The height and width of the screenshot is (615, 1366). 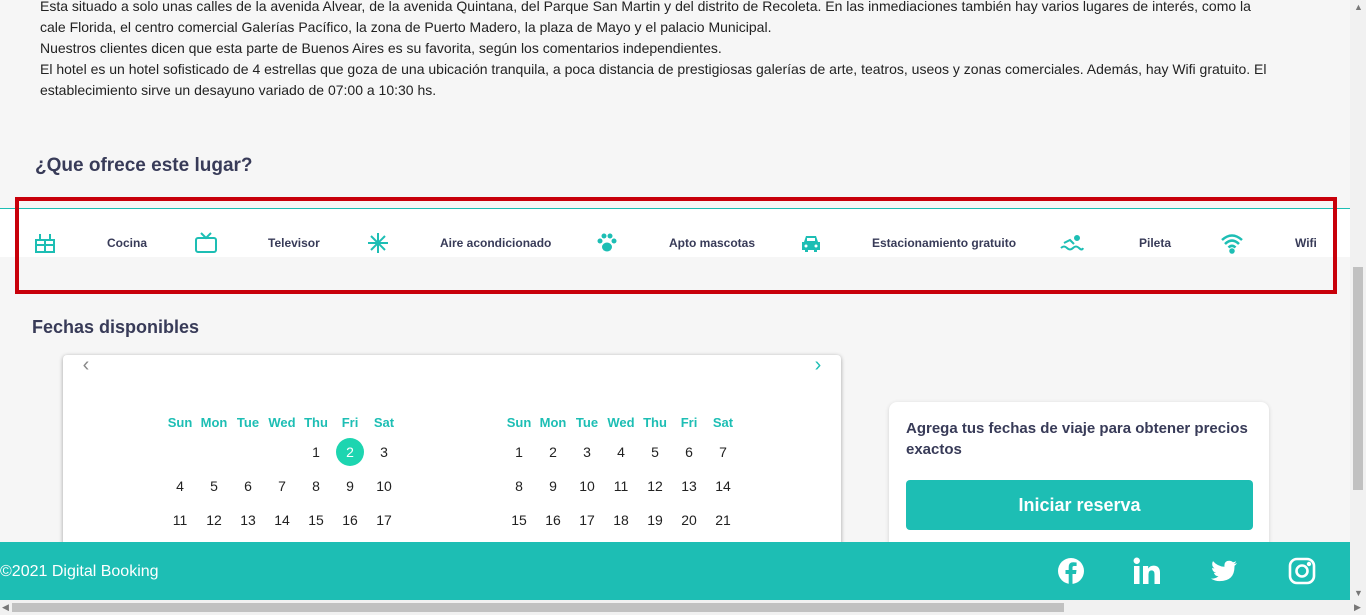 What do you see at coordinates (1079, 505) in the screenshot?
I see `start-booking-button: Iniciar reserva` at bounding box center [1079, 505].